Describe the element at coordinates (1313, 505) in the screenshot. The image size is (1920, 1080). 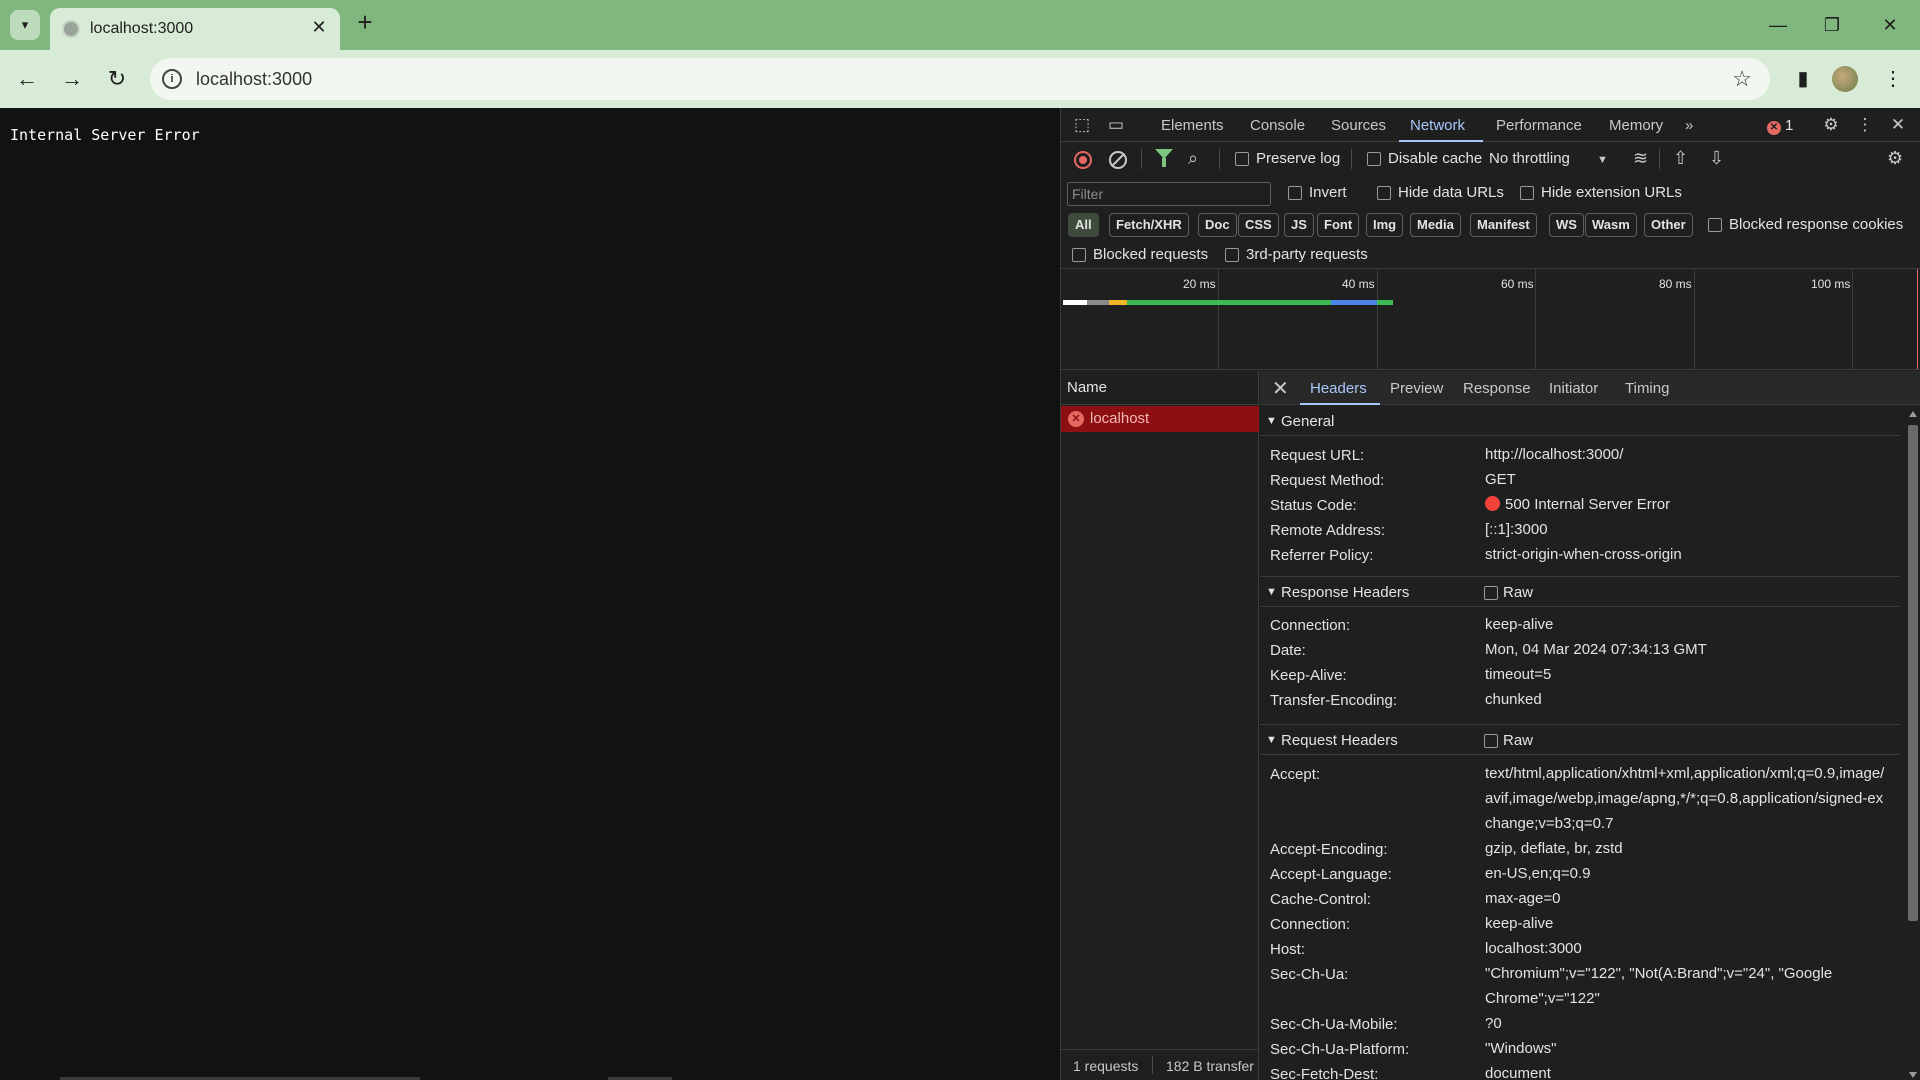
I see `header-key: Status Code:` at that location.